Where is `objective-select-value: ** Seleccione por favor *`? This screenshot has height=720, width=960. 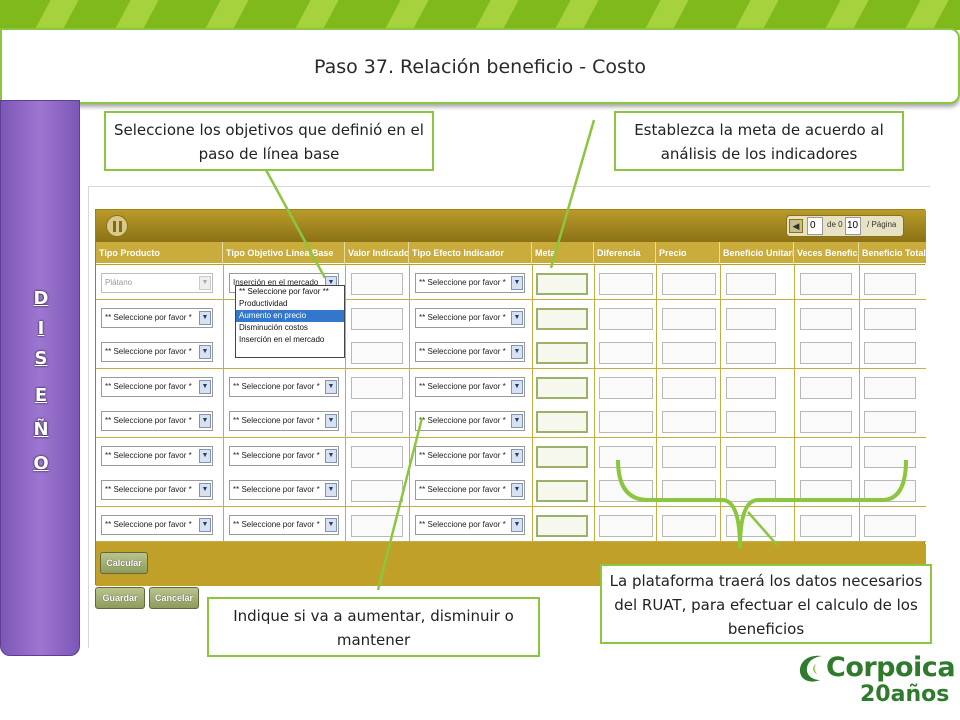 objective-select-value: ** Seleccione por favor * is located at coordinates (276, 386).